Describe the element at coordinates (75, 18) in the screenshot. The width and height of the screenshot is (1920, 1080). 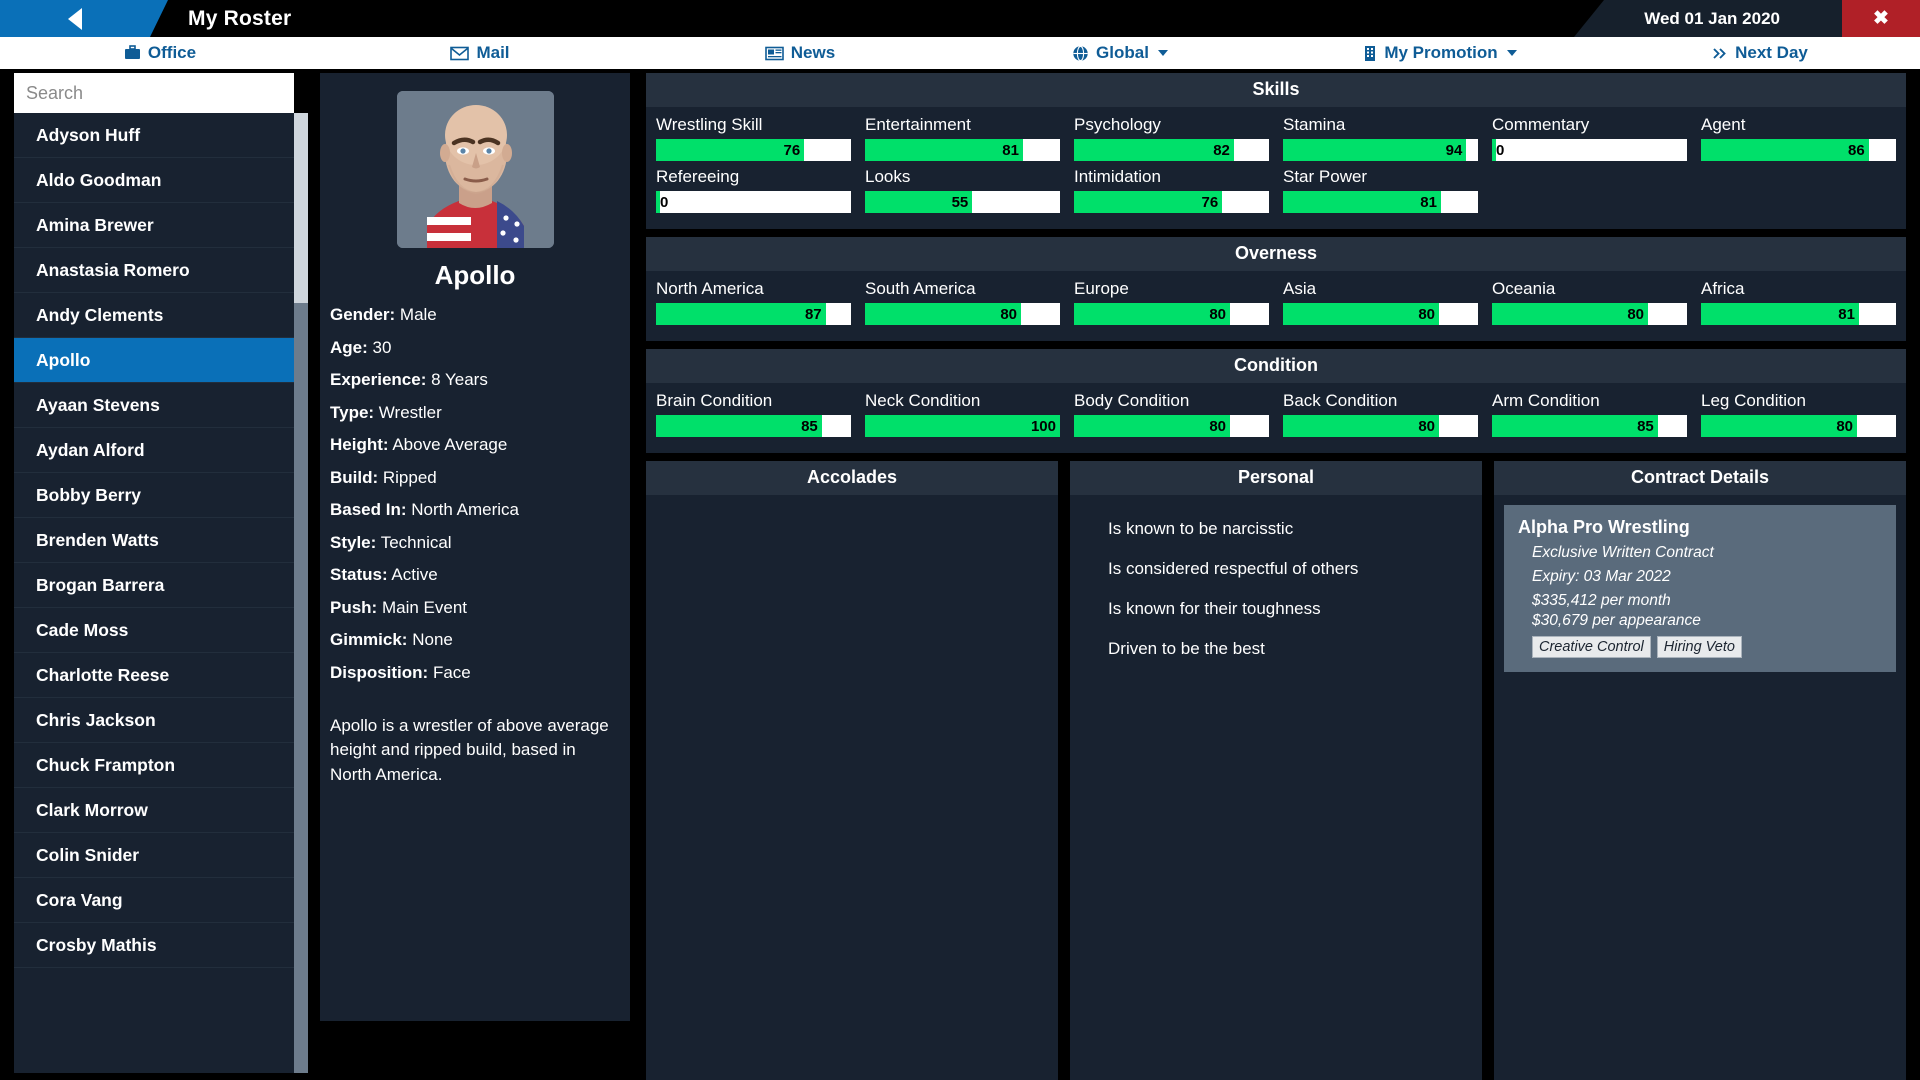
I see `back-arrow-icon` at that location.